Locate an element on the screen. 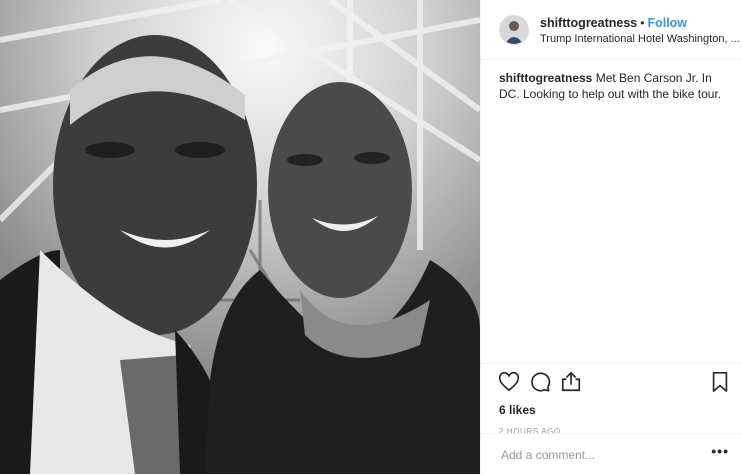 The width and height of the screenshot is (742, 475). caption-username: shifttogreatness is located at coordinates (545, 78).